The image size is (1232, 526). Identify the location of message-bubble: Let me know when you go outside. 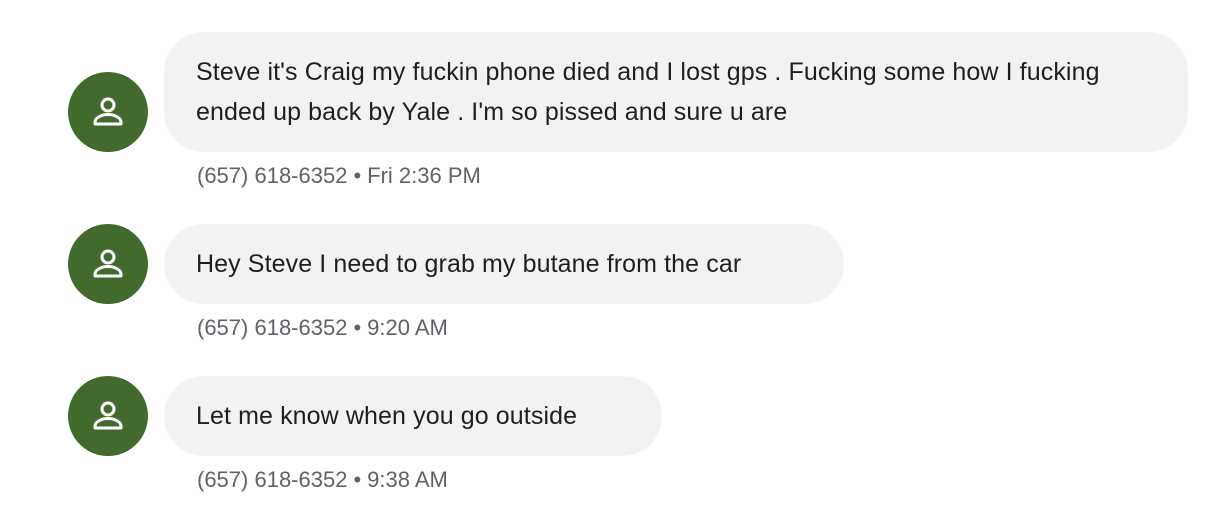
(413, 416).